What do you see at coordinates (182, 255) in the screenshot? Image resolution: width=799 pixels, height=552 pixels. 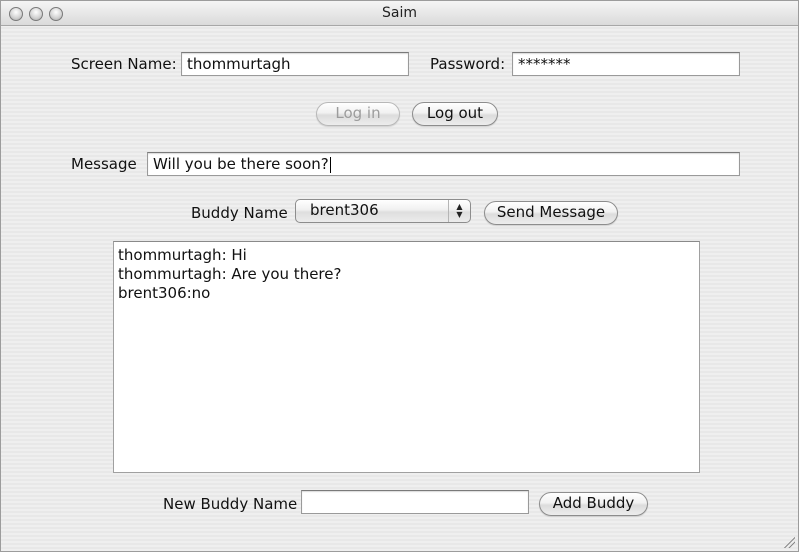 I see `chat-line: thommurtagh: Hi` at bounding box center [182, 255].